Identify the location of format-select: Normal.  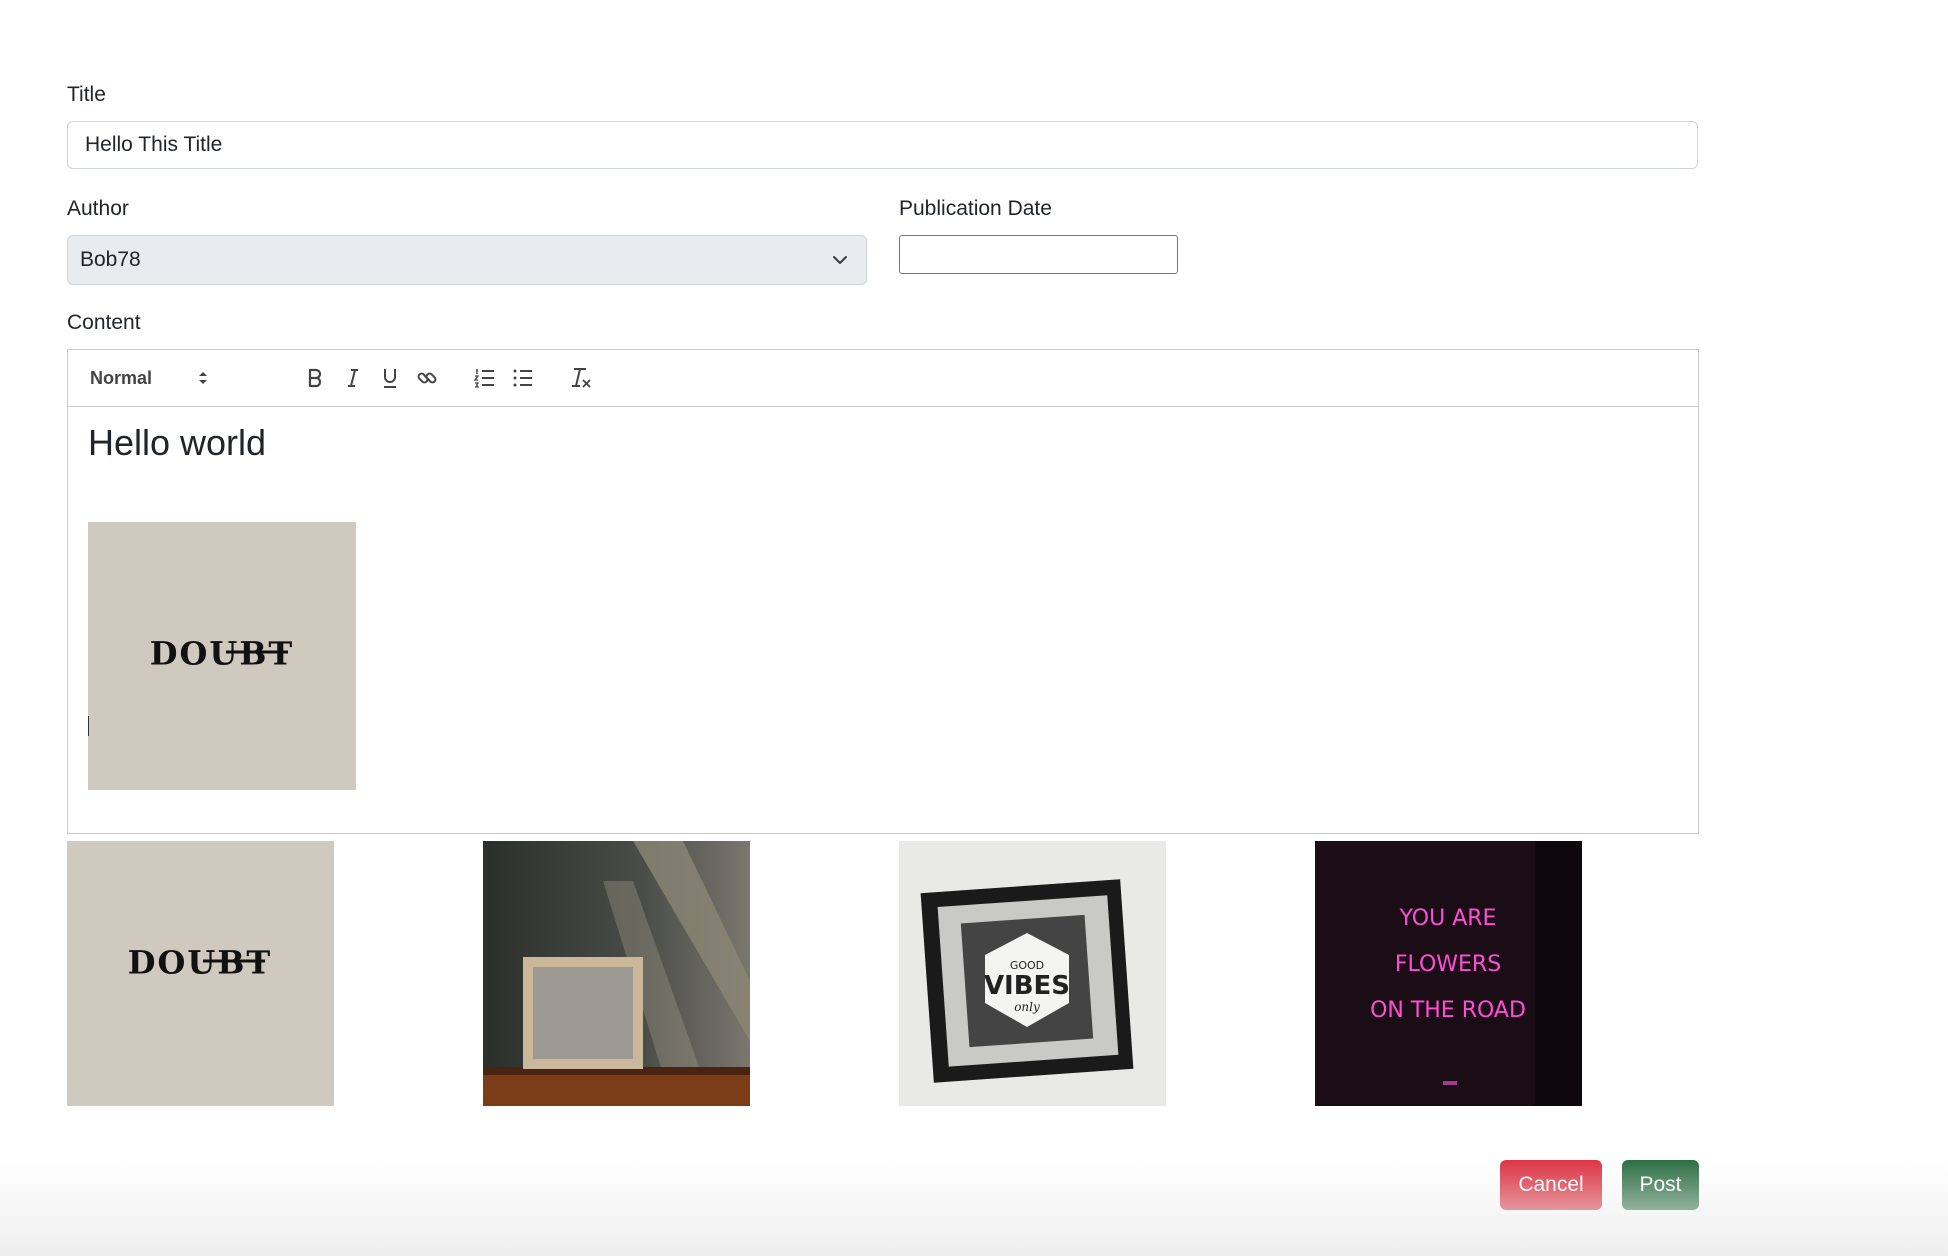
(149, 378).